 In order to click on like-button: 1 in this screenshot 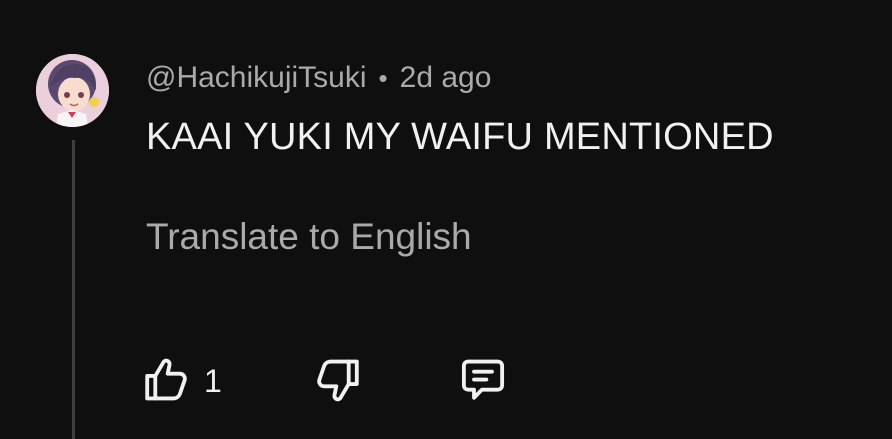, I will do `click(181, 380)`.